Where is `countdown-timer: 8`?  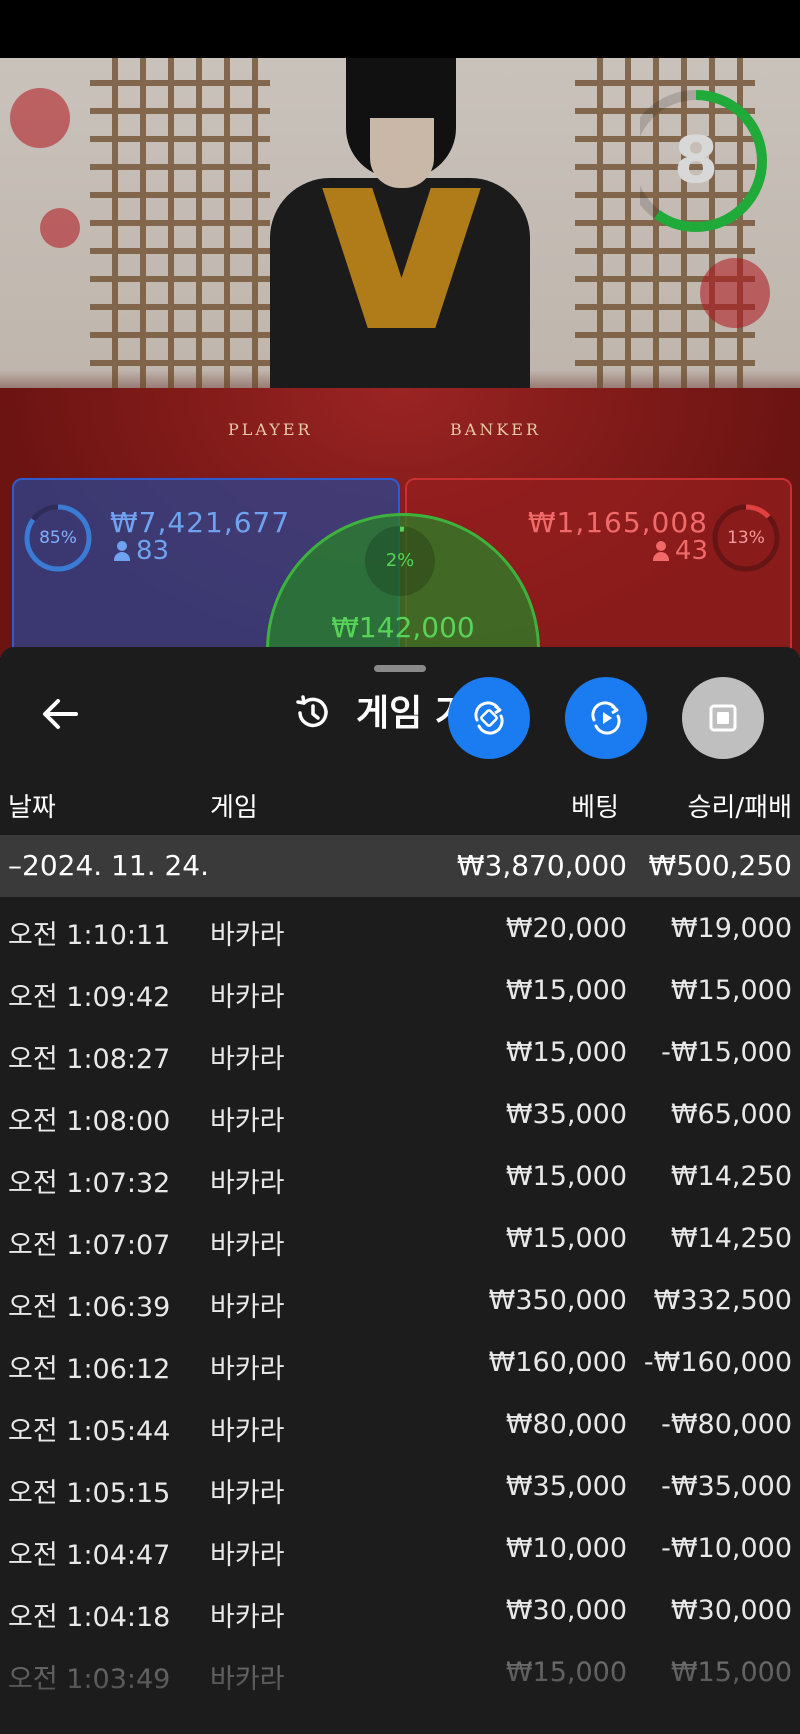 countdown-timer: 8 is located at coordinates (697, 161).